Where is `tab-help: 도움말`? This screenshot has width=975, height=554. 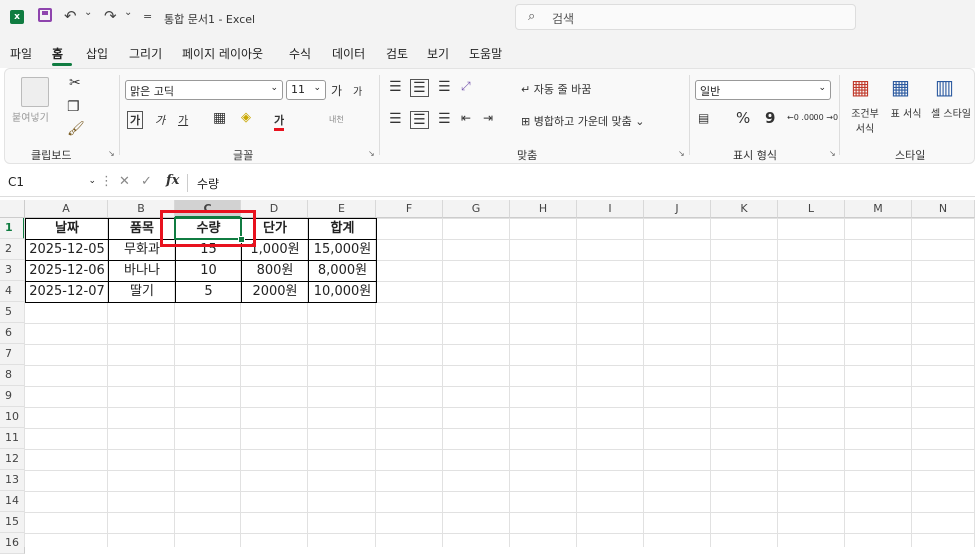
tab-help: 도움말 is located at coordinates (485, 53).